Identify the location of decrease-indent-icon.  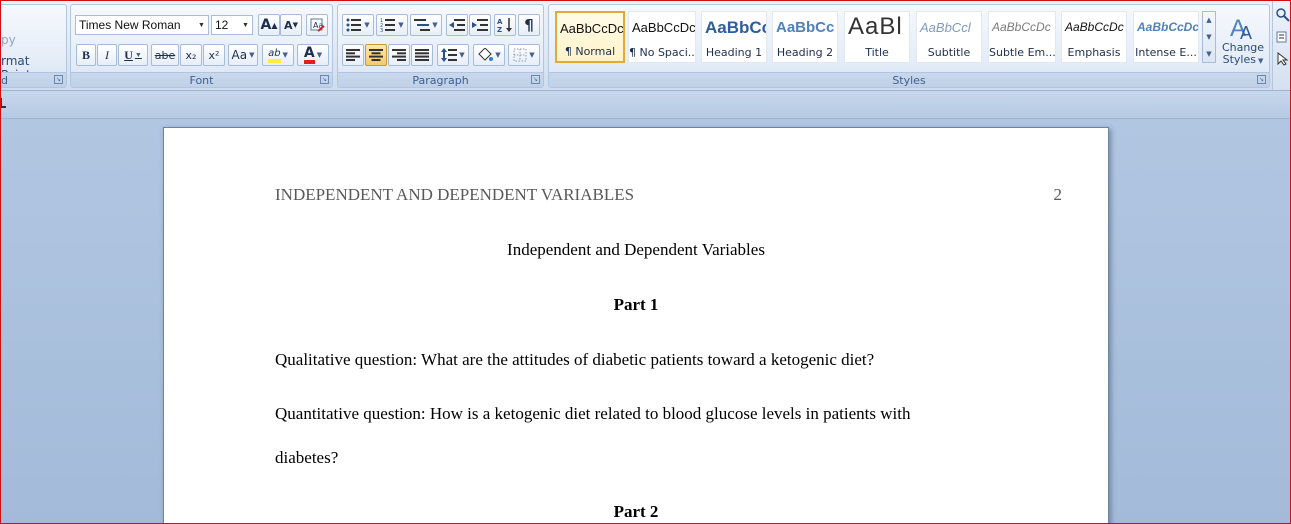
(457, 25).